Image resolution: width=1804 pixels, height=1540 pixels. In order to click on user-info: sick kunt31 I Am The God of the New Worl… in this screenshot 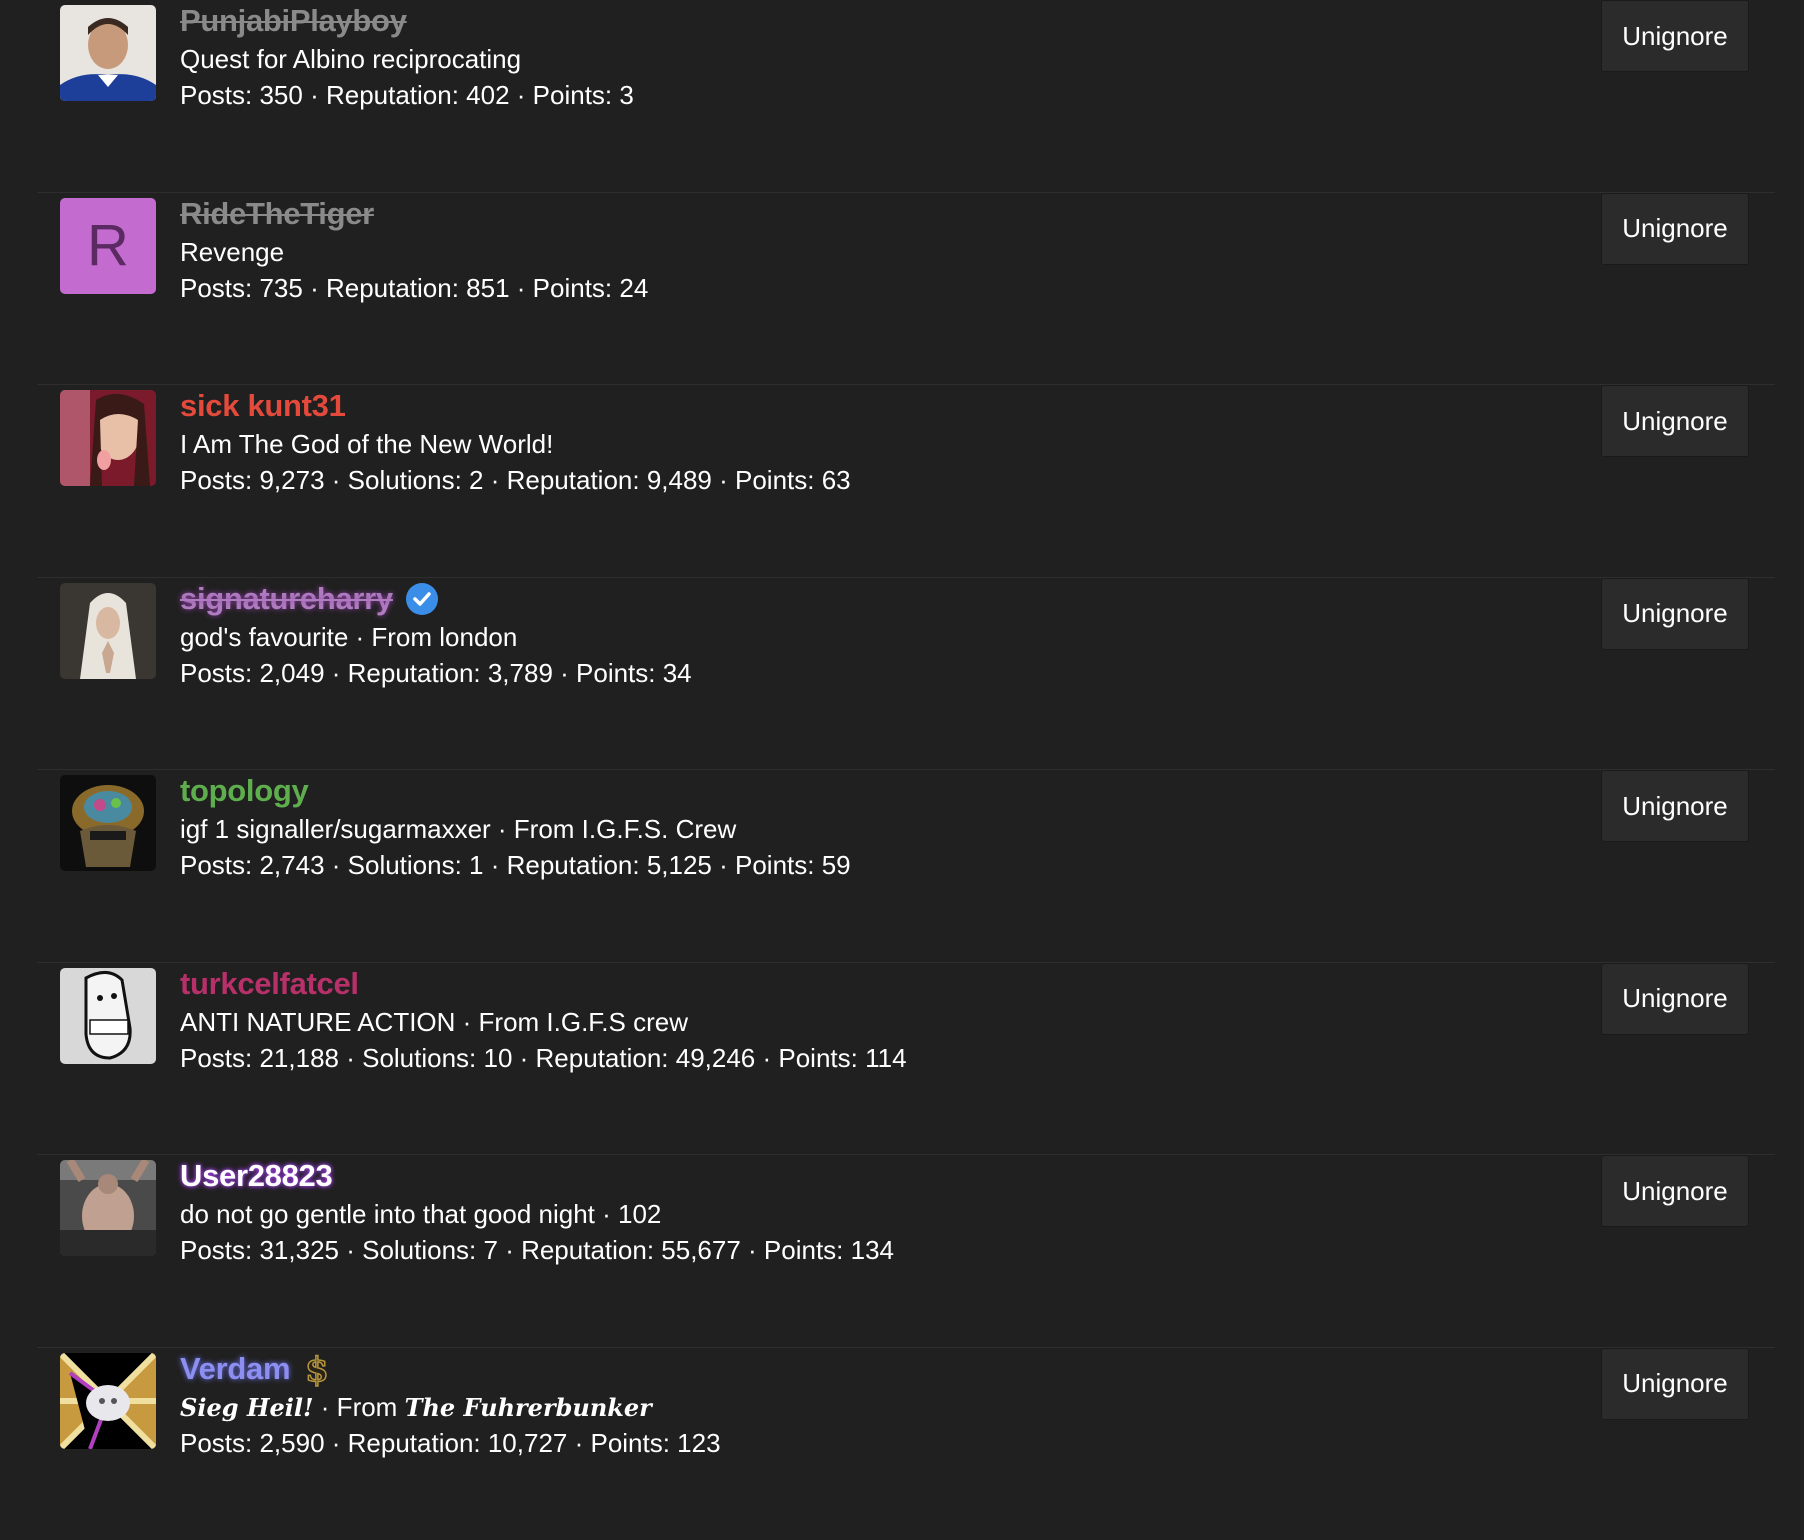, I will do `click(847, 443)`.